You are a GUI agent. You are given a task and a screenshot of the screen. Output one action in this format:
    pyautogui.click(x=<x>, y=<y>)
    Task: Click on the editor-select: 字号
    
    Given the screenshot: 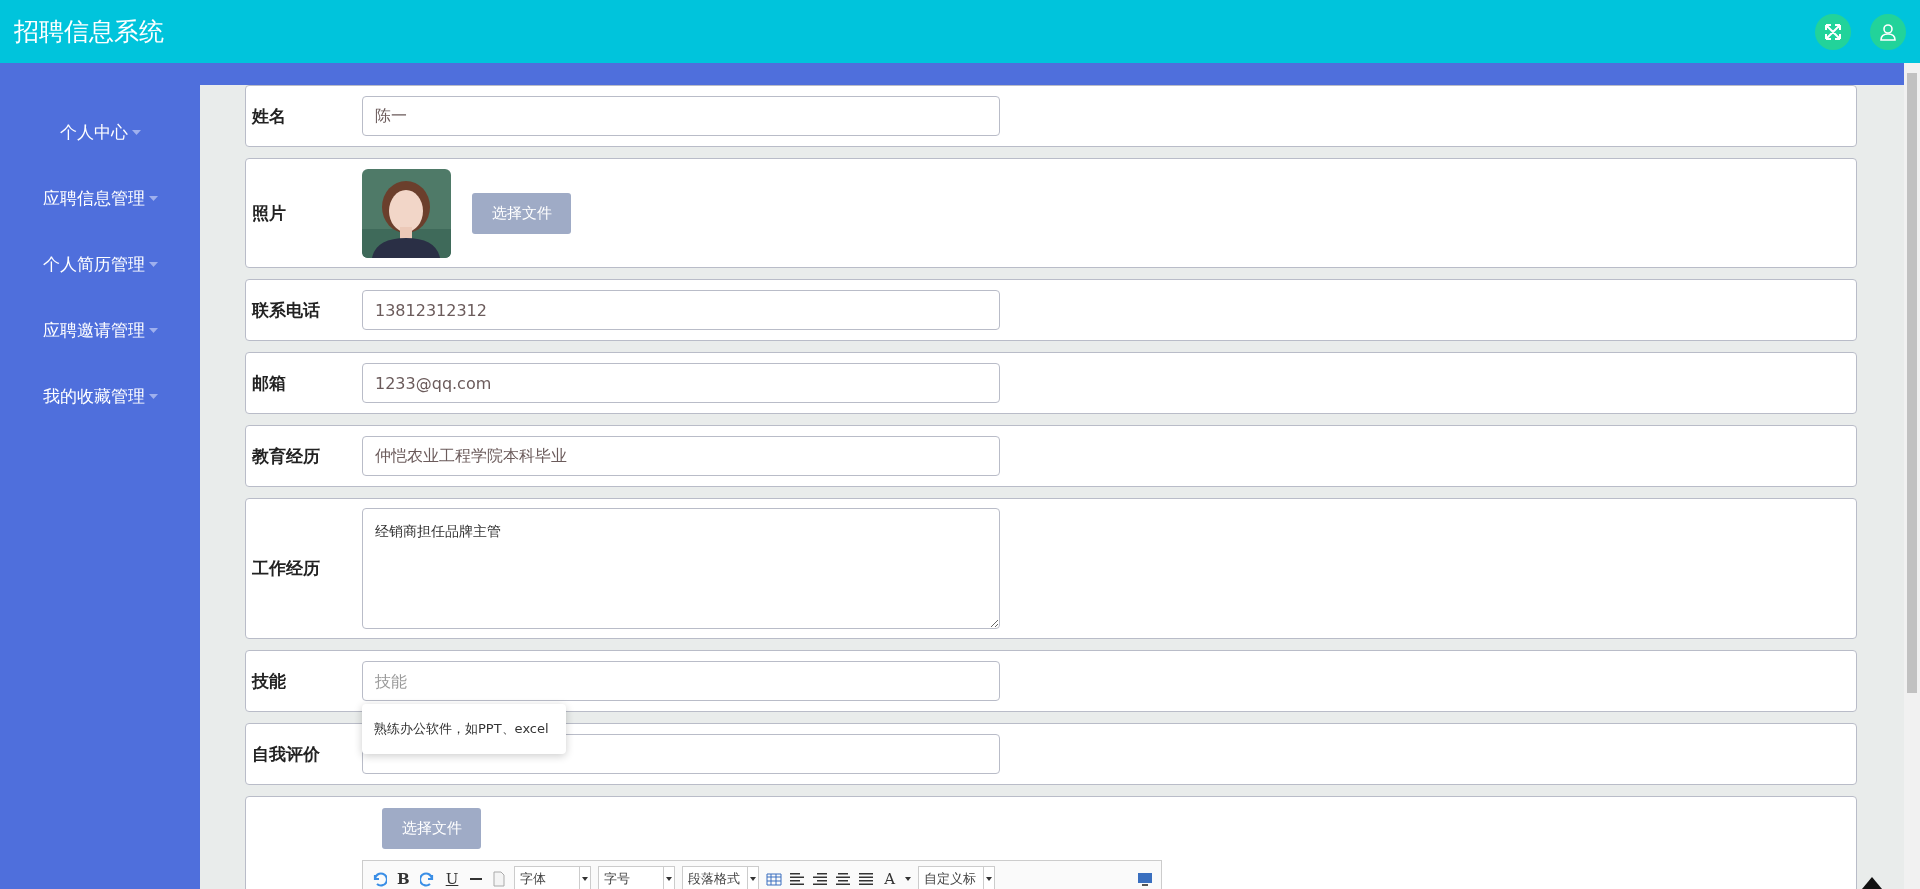 What is the action you would take?
    pyautogui.click(x=637, y=877)
    